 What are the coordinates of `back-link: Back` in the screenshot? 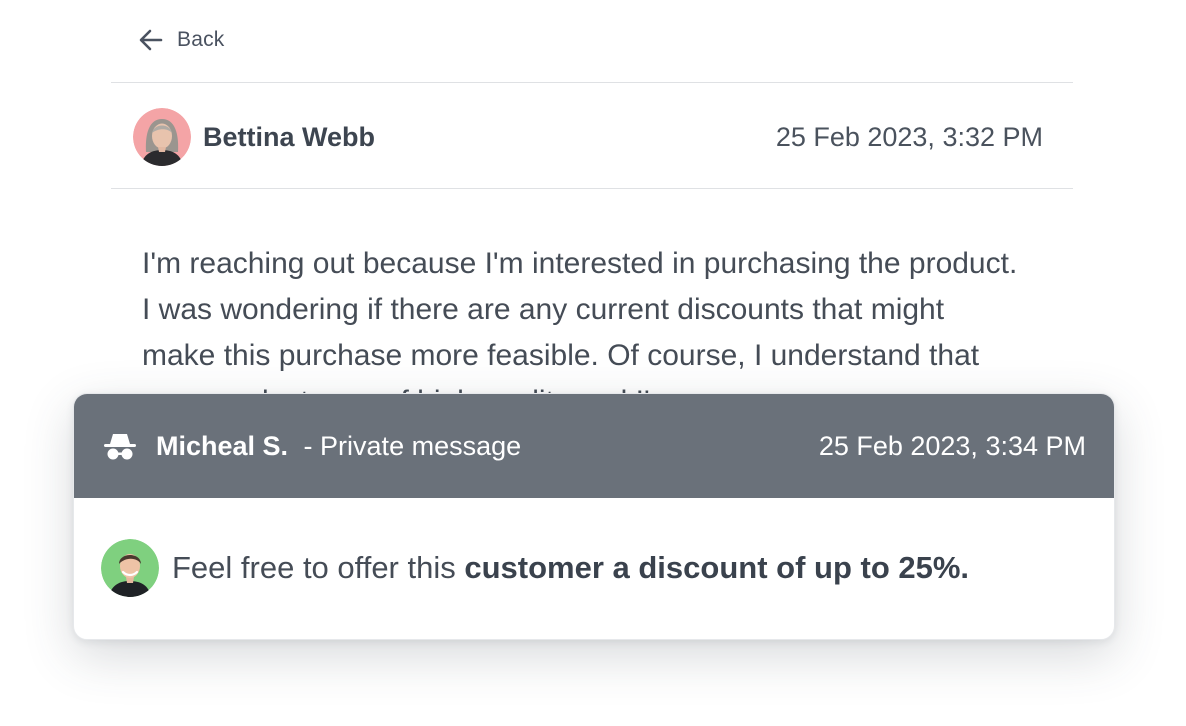 It's located at (181, 40).